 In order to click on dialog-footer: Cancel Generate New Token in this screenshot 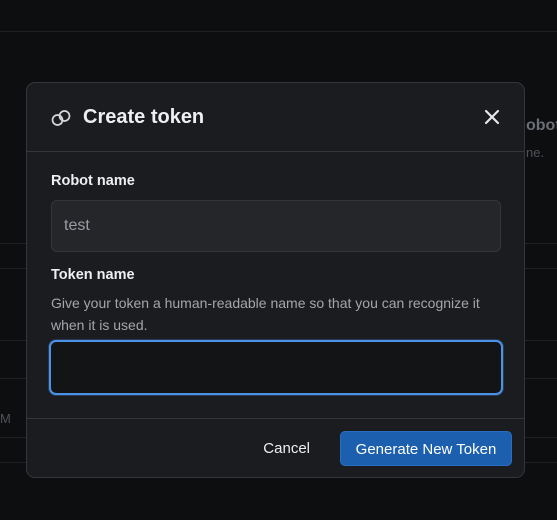, I will do `click(275, 447)`.